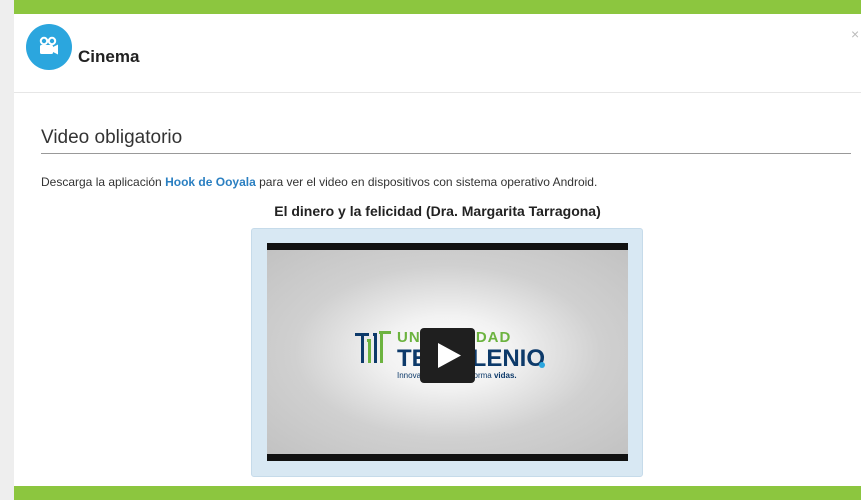 This screenshot has height=500, width=861. Describe the element at coordinates (103, 182) in the screenshot. I see `description-prefix: Descarga la aplicación` at that location.